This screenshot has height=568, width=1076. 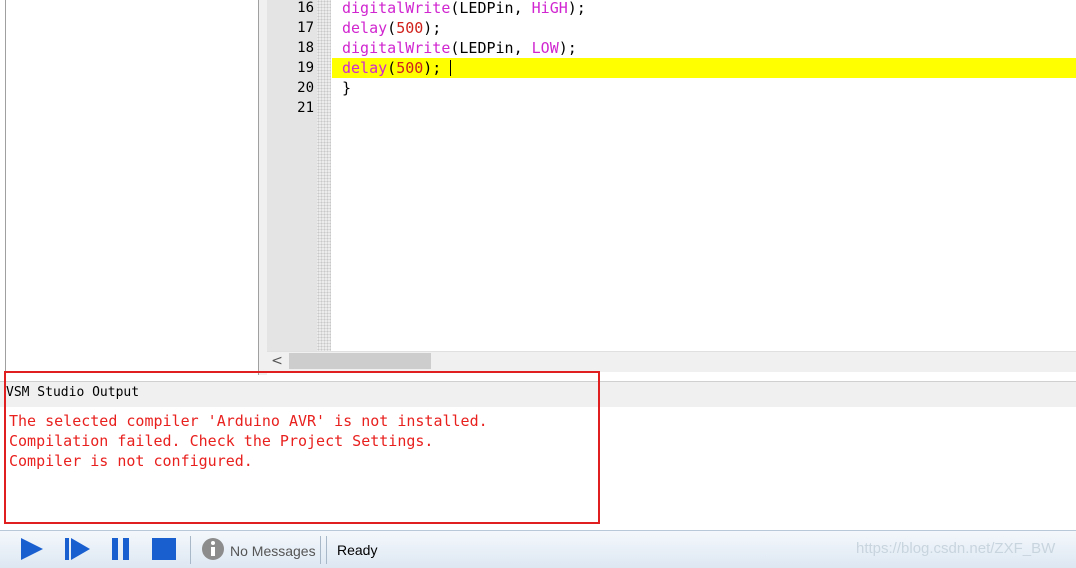 I want to click on panel-splitter, so click(x=263, y=187).